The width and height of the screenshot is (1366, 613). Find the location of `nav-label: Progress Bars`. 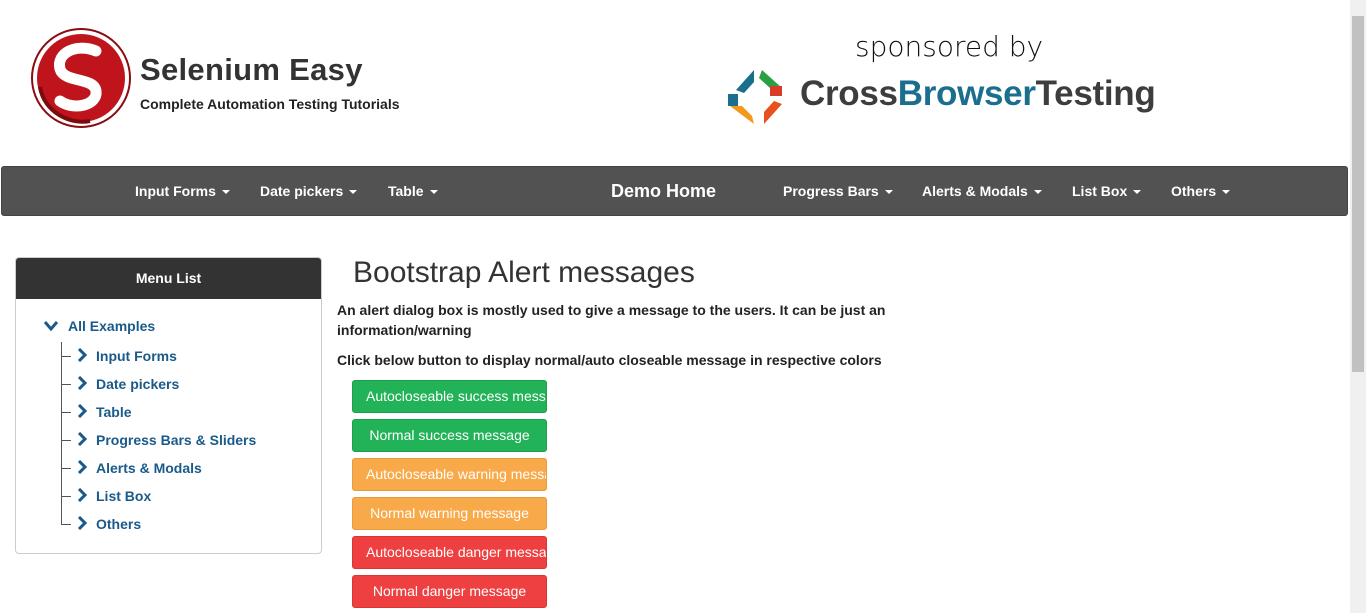

nav-label: Progress Bars is located at coordinates (831, 191).